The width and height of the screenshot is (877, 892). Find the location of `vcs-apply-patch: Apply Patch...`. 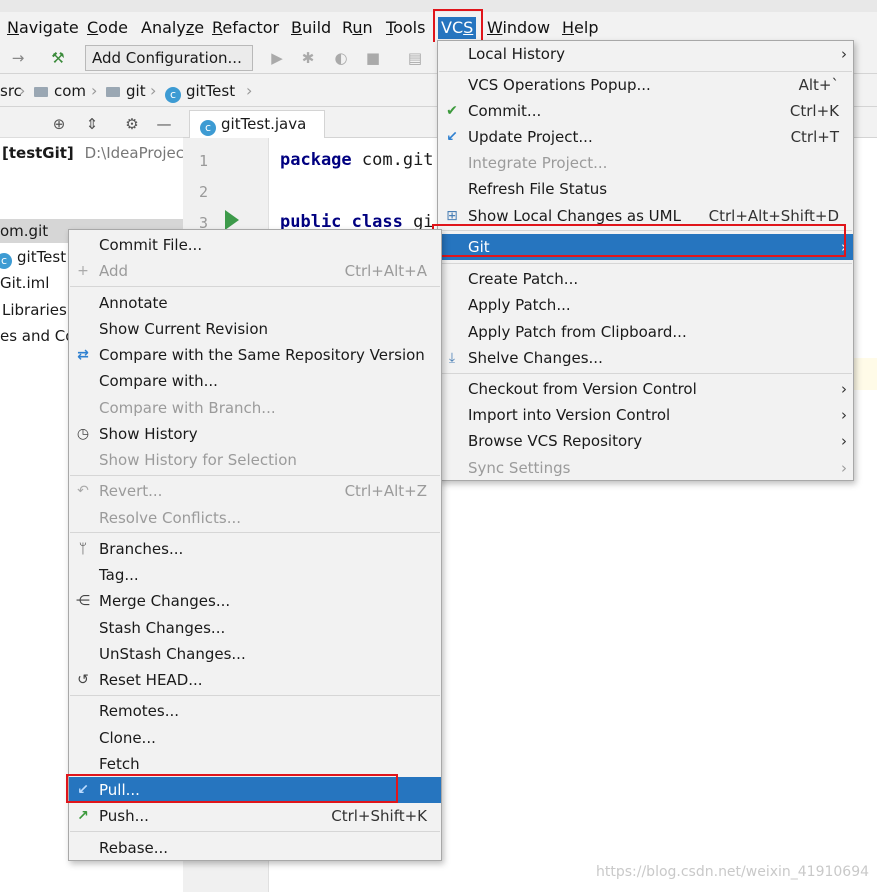

vcs-apply-patch: Apply Patch... is located at coordinates (645, 305).